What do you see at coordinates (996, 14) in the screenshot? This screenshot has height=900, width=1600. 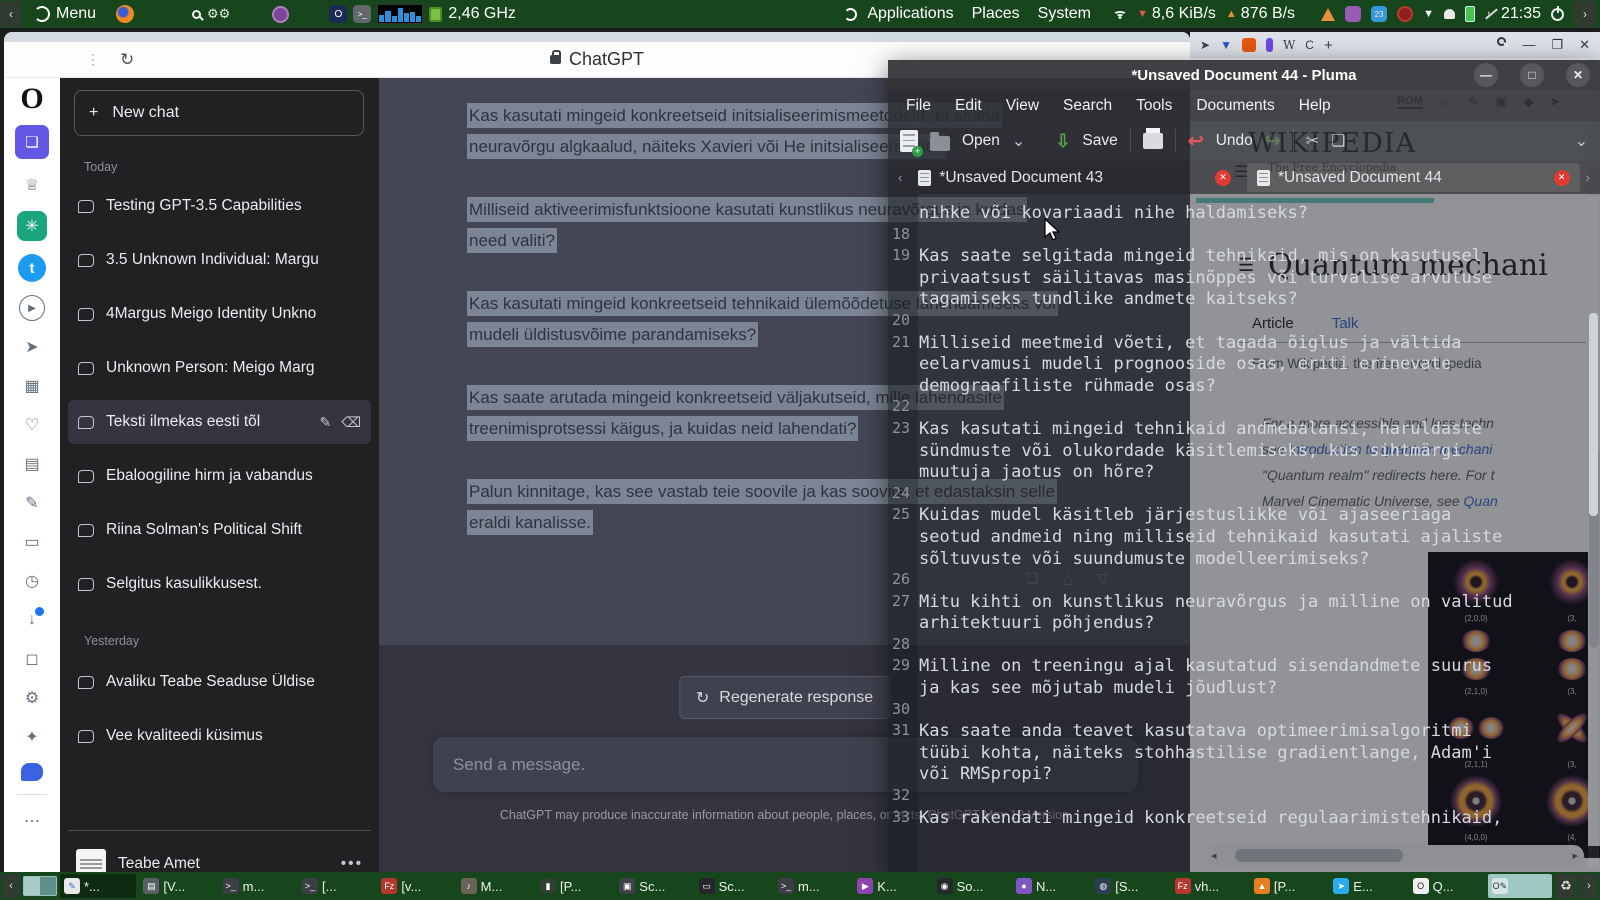 I see `places-menu: Places` at bounding box center [996, 14].